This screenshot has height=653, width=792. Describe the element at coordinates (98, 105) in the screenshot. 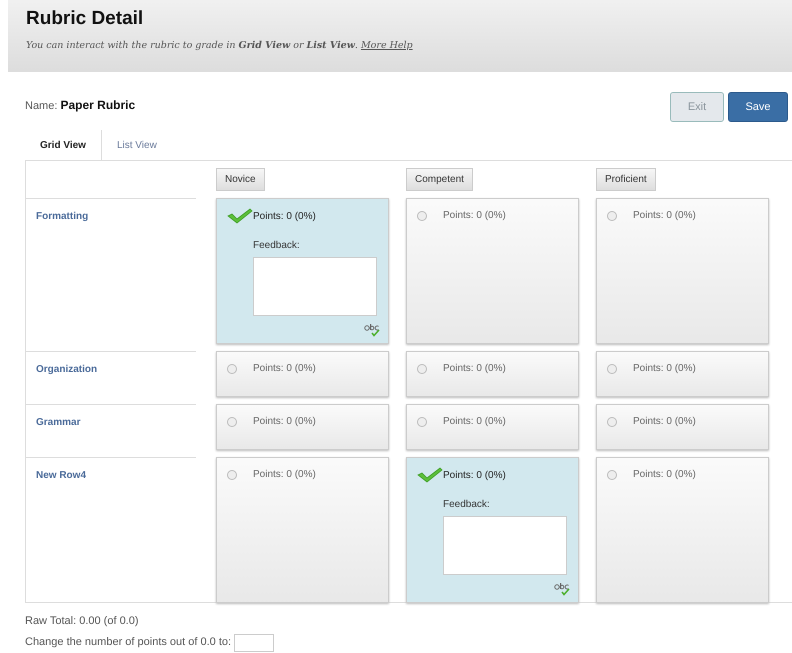

I see `rubric-name: Paper Rubric` at that location.